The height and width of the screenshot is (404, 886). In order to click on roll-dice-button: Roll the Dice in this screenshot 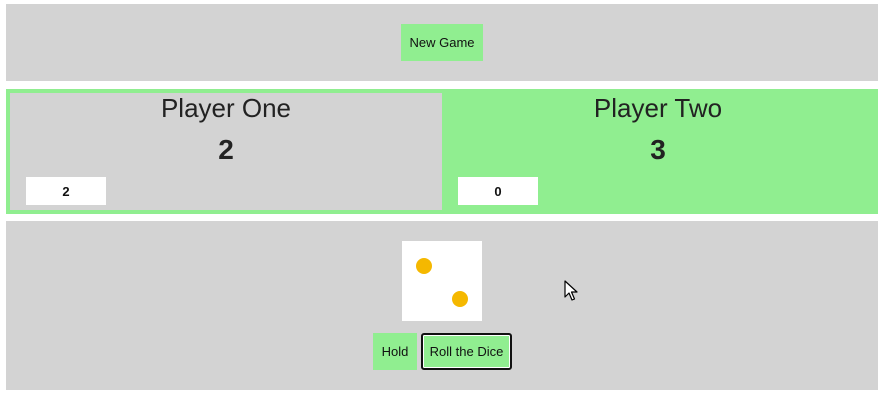, I will do `click(466, 351)`.